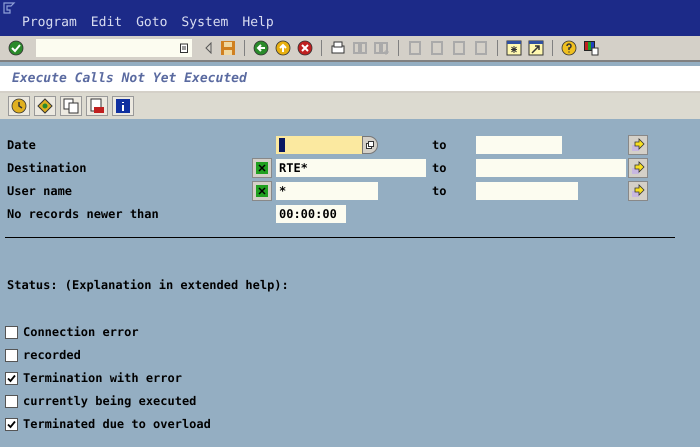 The image size is (700, 447). Describe the element at coordinates (102, 378) in the screenshot. I see `checkbox-label: Termination with error` at that location.